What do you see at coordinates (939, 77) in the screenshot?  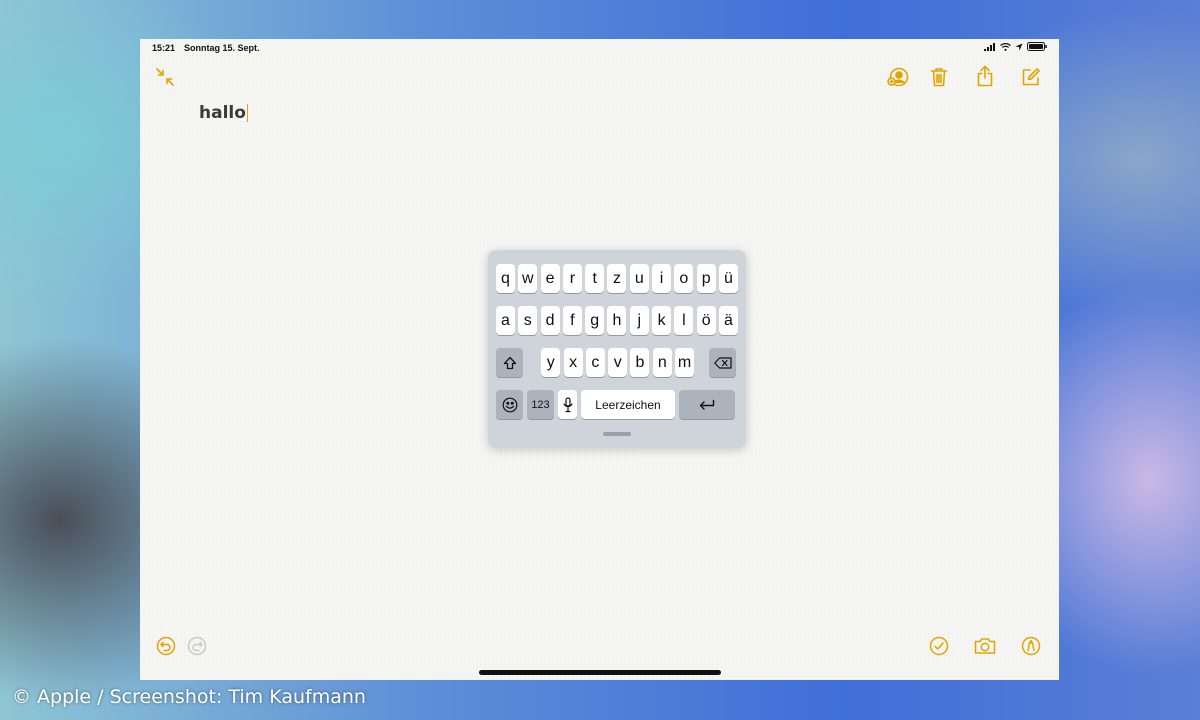 I see `trash-icon` at bounding box center [939, 77].